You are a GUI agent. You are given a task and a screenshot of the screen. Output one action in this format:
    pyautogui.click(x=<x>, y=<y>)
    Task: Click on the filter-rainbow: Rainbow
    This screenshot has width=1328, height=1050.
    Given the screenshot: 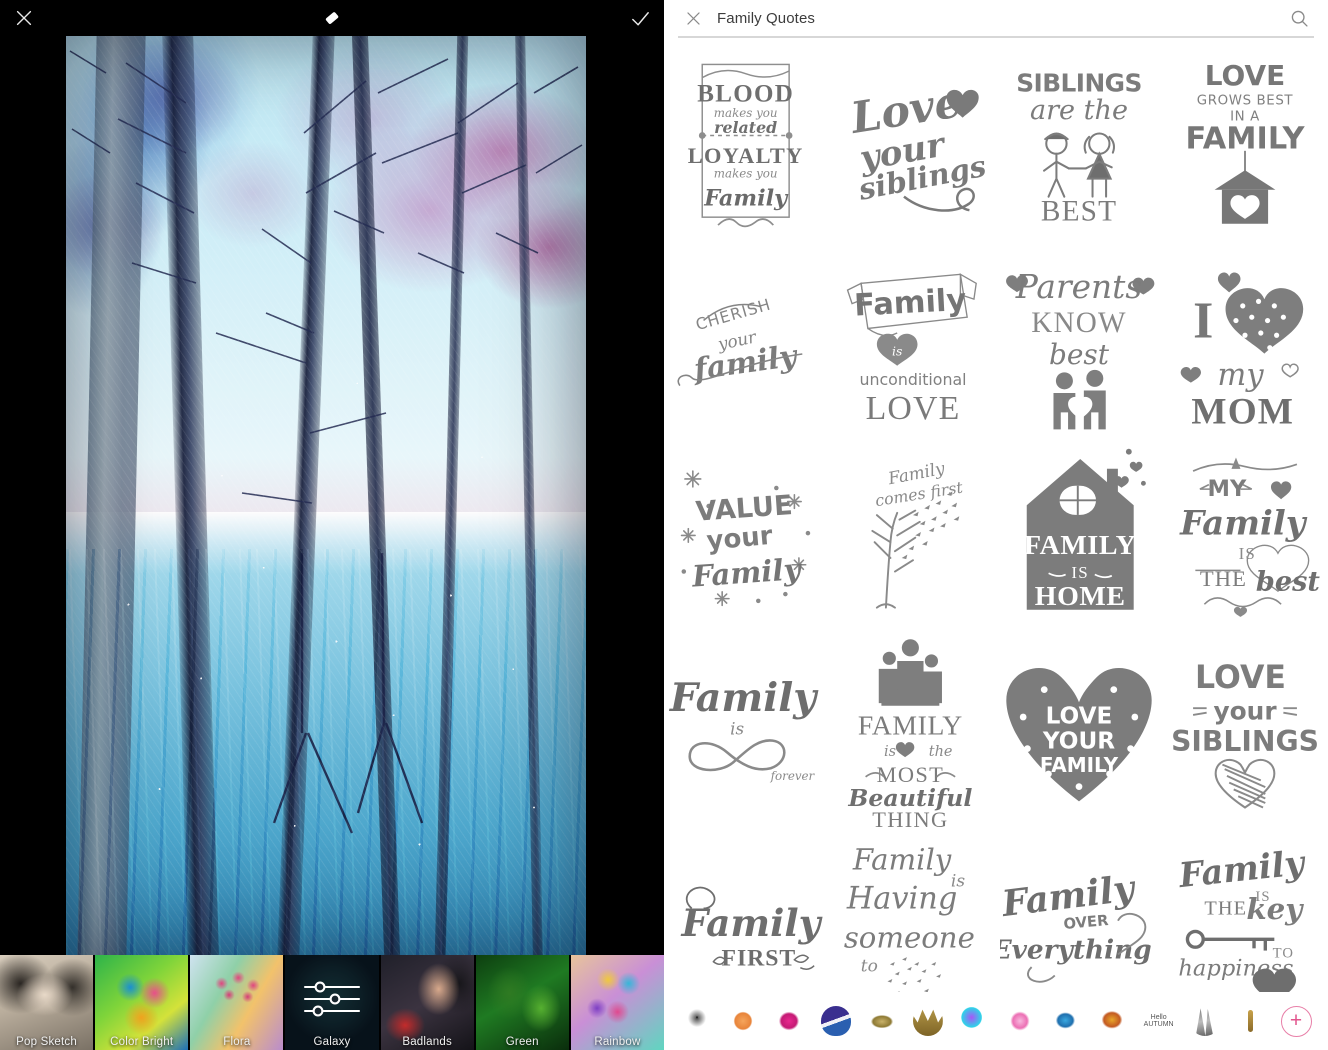 What is the action you would take?
    pyautogui.click(x=617, y=1002)
    